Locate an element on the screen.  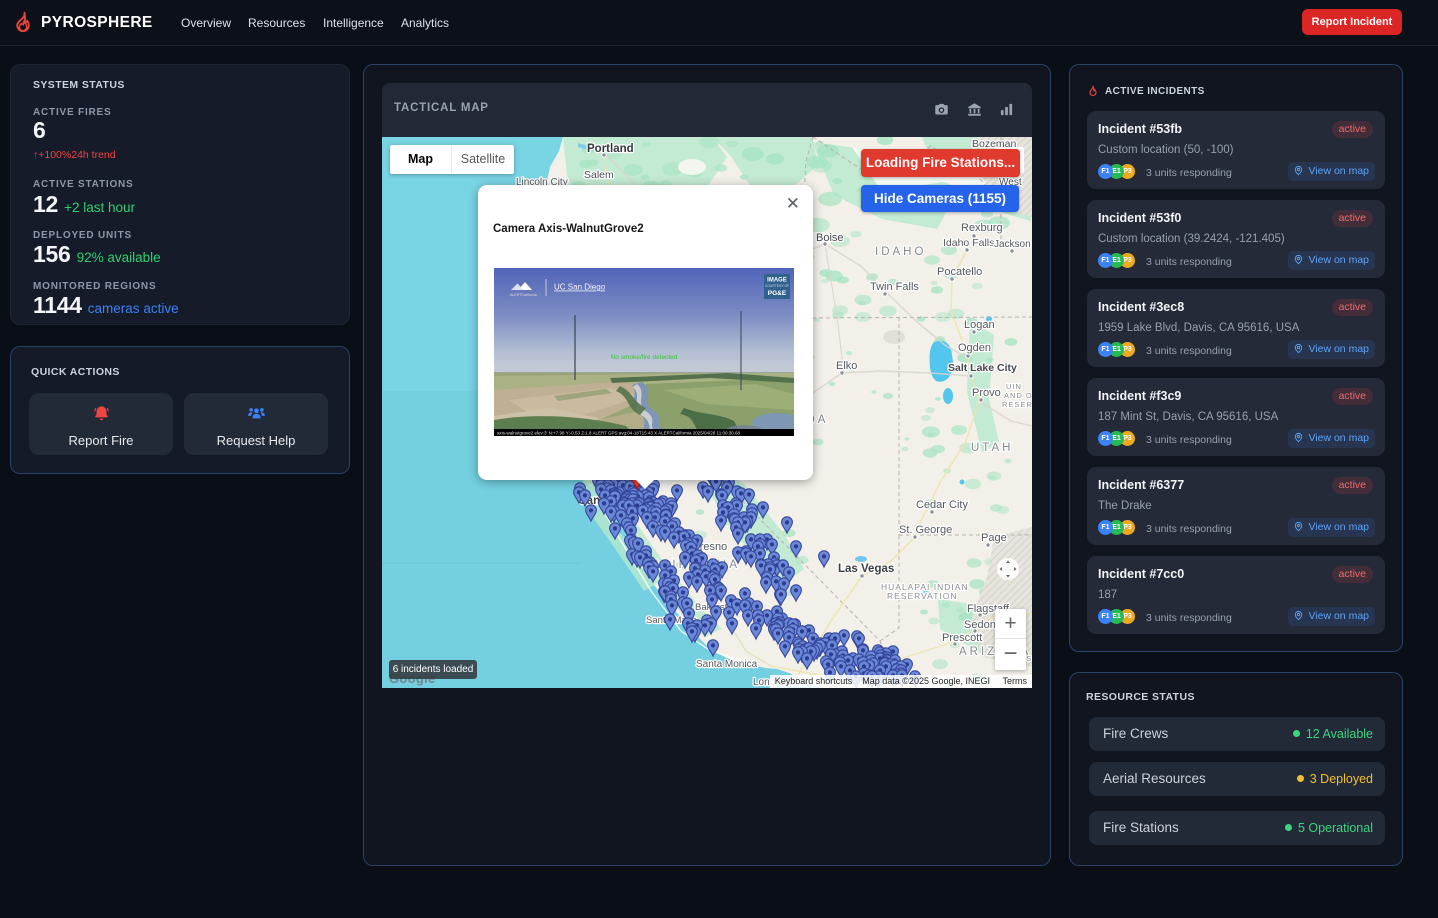
svg-text: Jackson is located at coordinates (1012, 244).